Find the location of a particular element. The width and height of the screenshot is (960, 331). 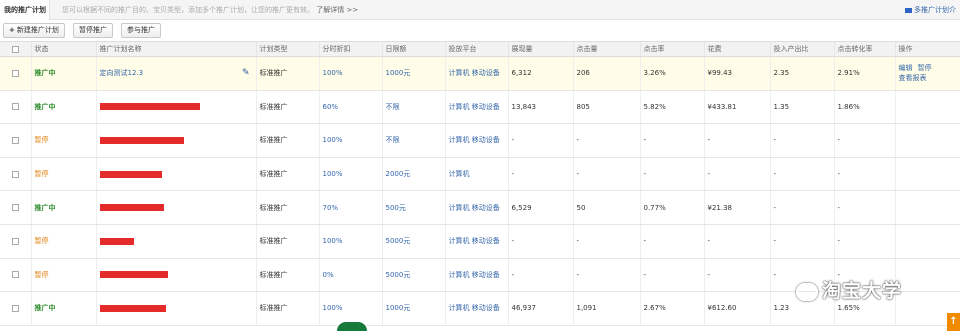

ctr-cell: 2.67% is located at coordinates (671, 308).